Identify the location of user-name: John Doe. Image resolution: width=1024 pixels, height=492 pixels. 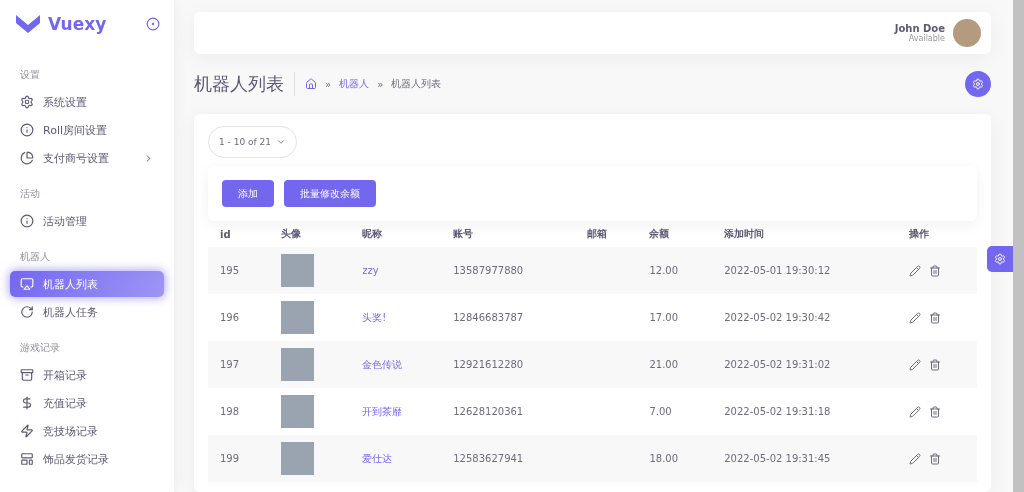
(919, 28).